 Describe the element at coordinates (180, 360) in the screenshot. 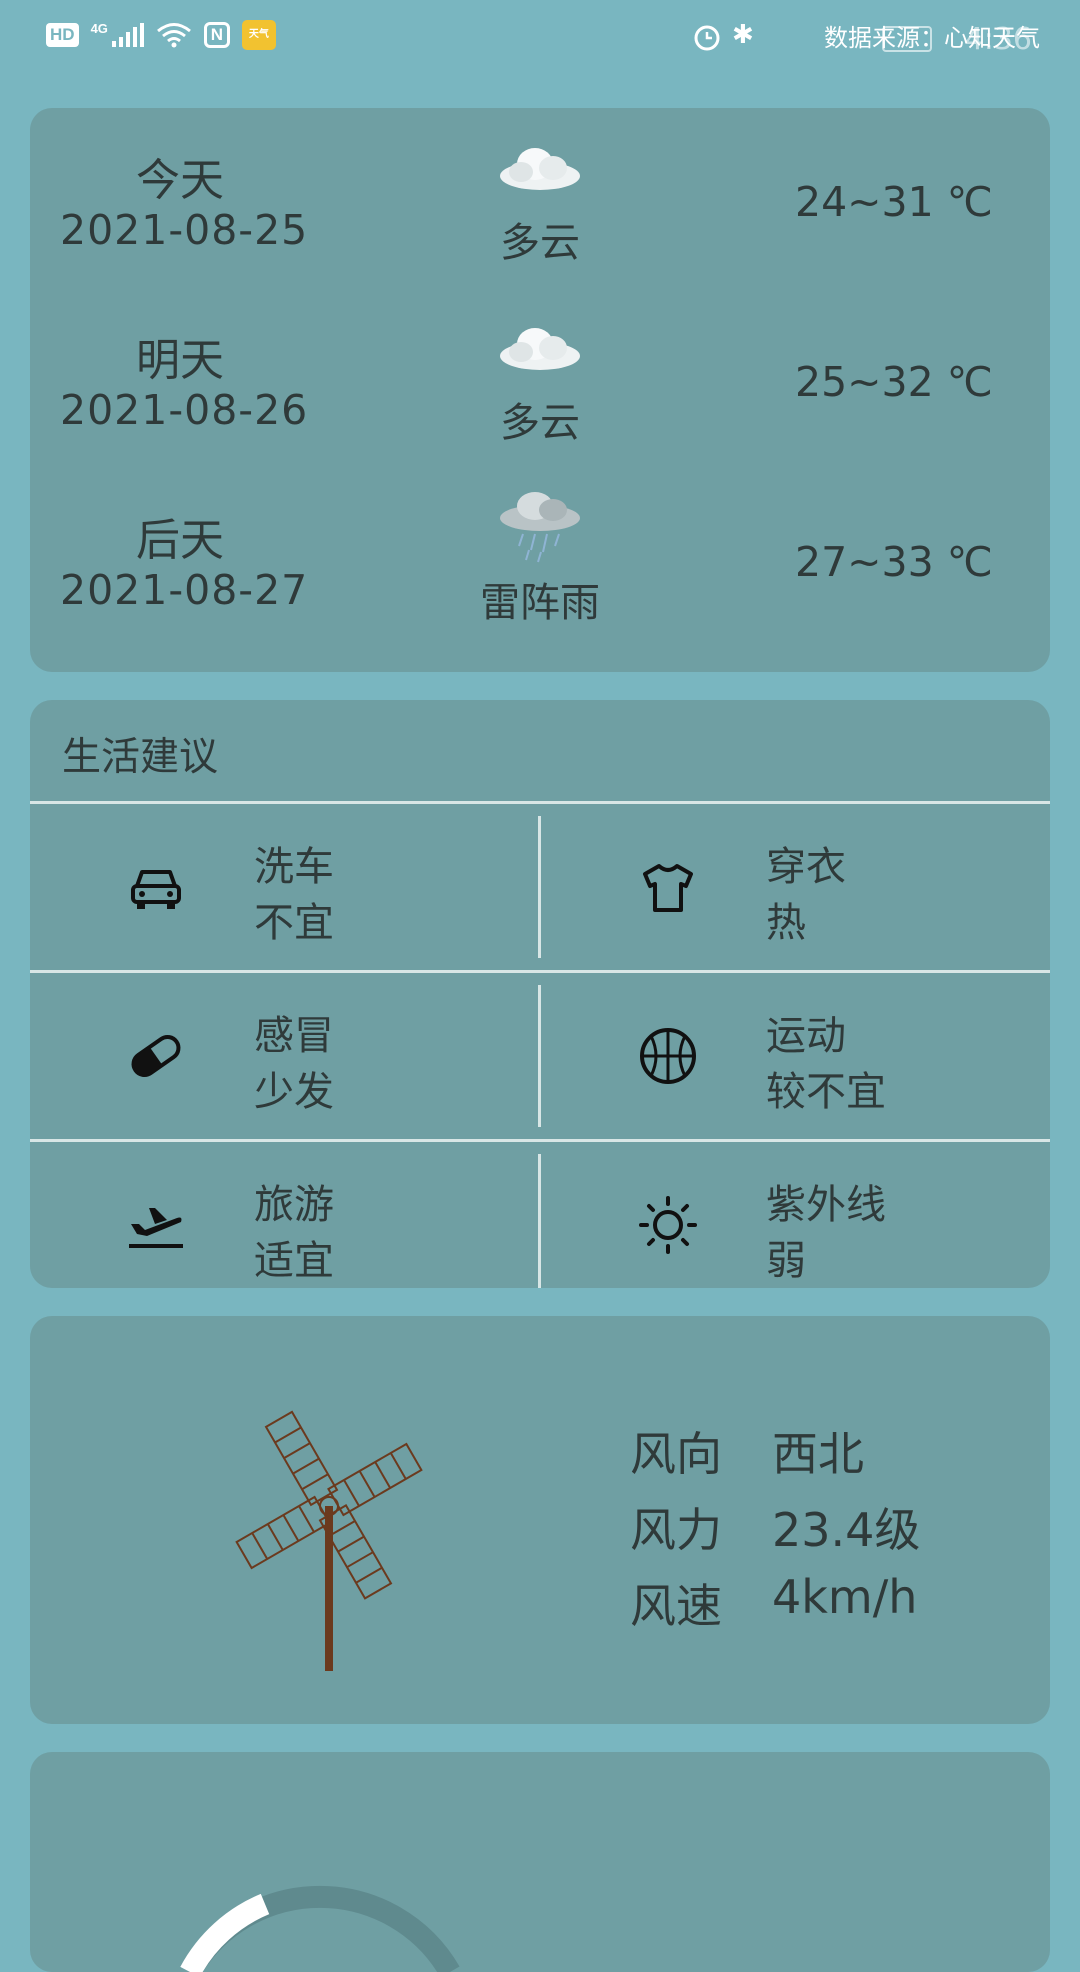

I see `forecast-day: 明天` at that location.